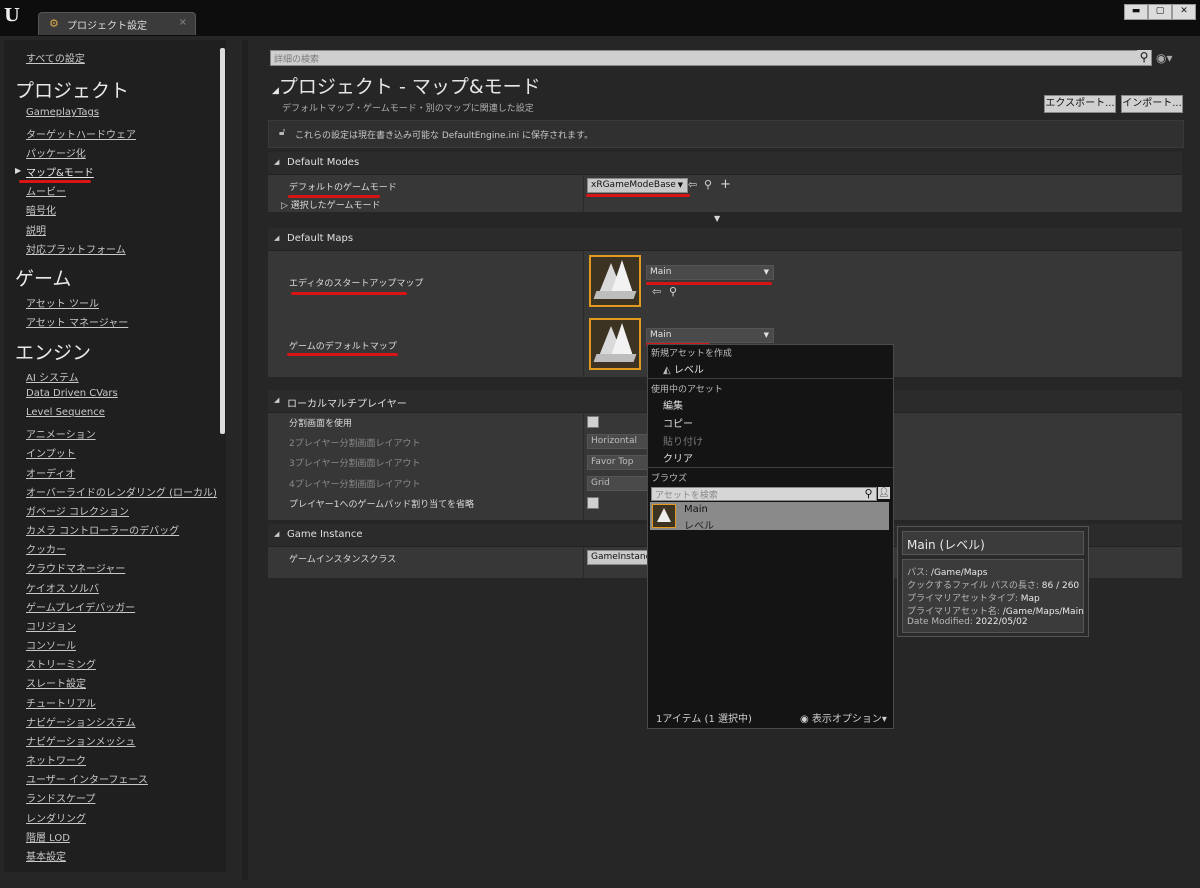  What do you see at coordinates (61, 702) in the screenshot?
I see `sidebar-item-engine: チュートリアル` at bounding box center [61, 702].